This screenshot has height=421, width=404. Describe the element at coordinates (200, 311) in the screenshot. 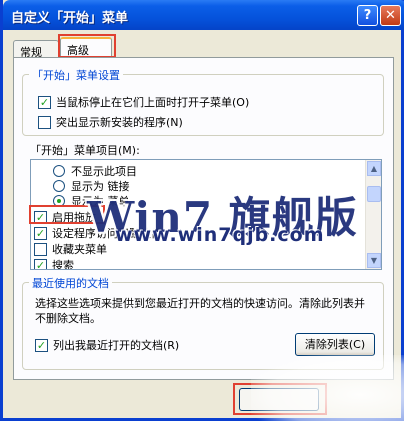

I see `recent-docs-description: 选择这些选项来提供到您最近打开的文档的快速访问。清除此列表并不删除文档。` at that location.